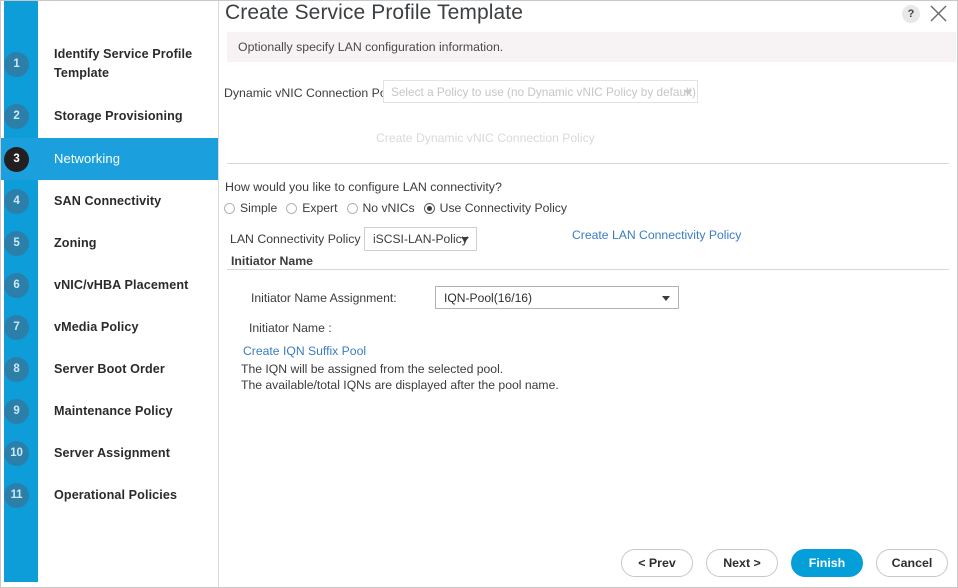 The width and height of the screenshot is (958, 588). Describe the element at coordinates (656, 235) in the screenshot. I see `create-lan-connectivity-policy-link: Create LAN Connectivity Policy` at that location.